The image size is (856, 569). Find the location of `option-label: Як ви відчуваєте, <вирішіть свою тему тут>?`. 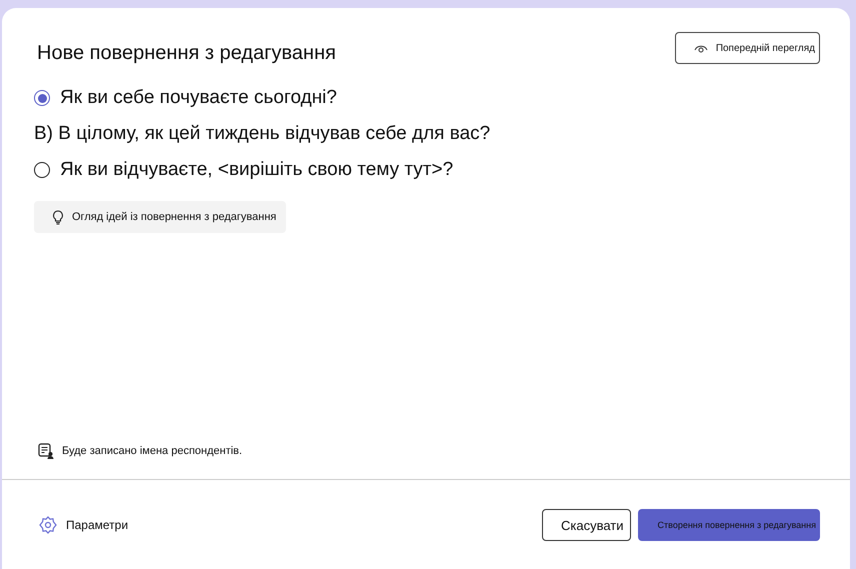

option-label: Як ви відчуваєте, <вирішіть свою тему тут>? is located at coordinates (257, 170).